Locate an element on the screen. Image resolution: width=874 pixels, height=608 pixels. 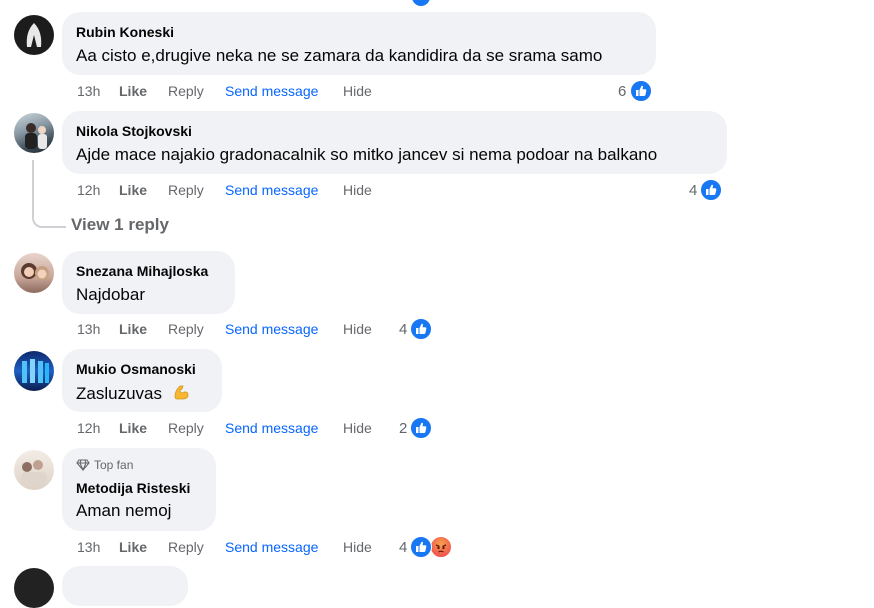
reaction-summary: 6 is located at coordinates (637, 91).